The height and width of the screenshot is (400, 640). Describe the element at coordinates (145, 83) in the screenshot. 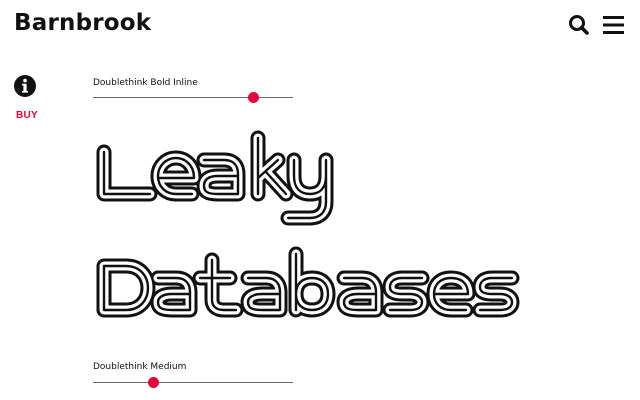

I see `font-name-label: Doublethink Bold Inline` at that location.